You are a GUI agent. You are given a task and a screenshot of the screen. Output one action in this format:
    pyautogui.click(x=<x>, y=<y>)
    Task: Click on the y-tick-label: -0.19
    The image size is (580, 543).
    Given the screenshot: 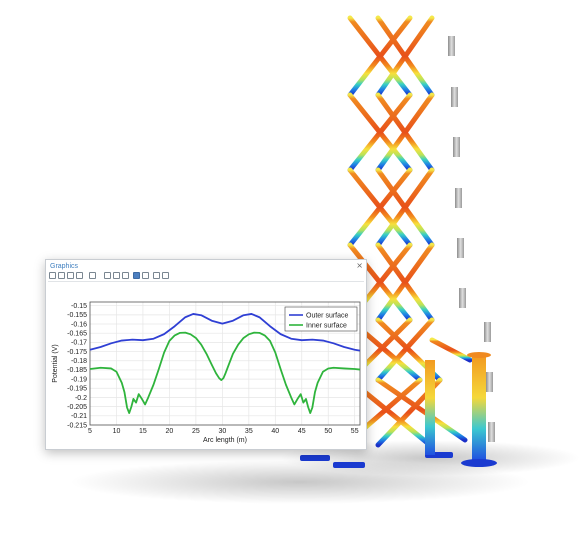 What is the action you would take?
    pyautogui.click(x=79, y=379)
    